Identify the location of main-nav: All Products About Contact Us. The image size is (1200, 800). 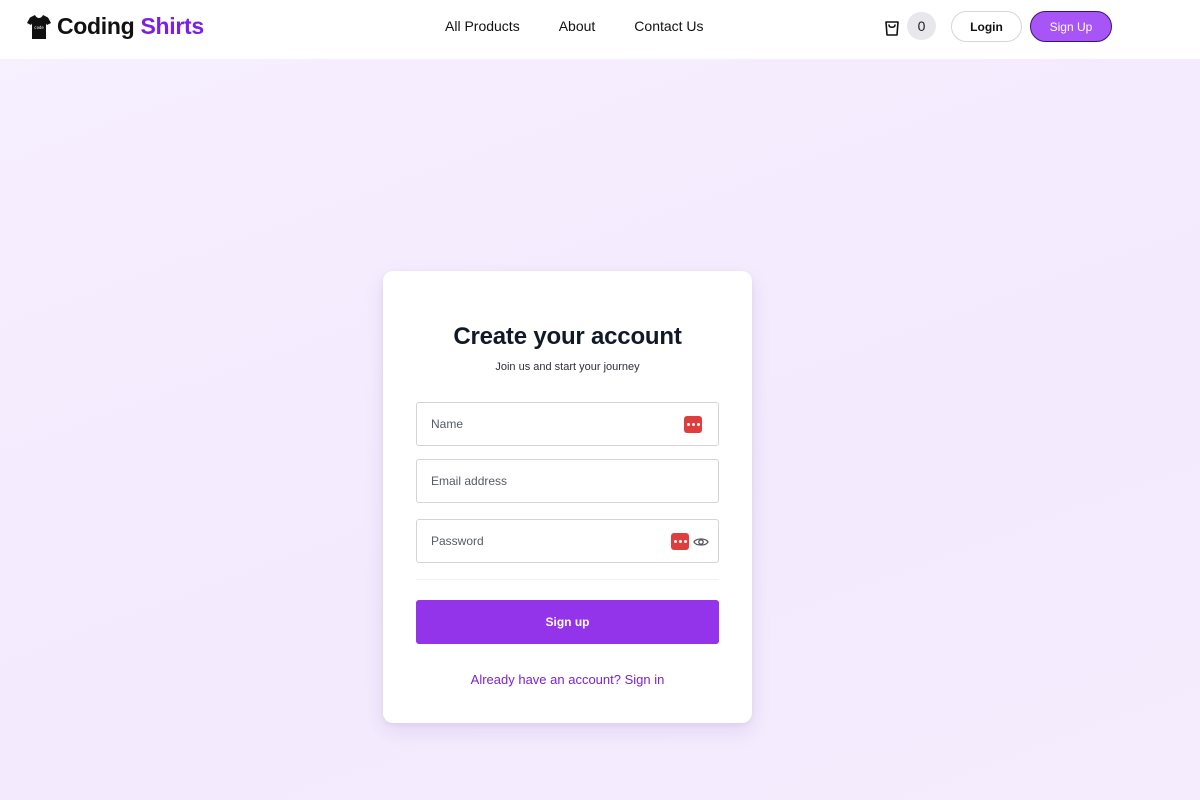
(574, 26).